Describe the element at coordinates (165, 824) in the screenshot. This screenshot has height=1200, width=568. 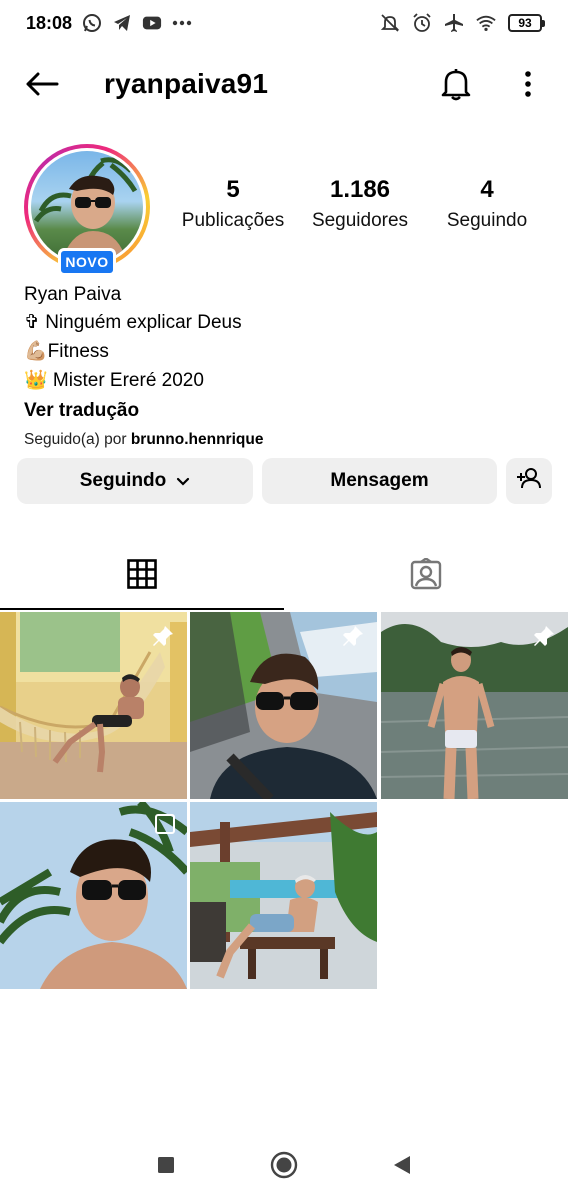
I see `carousel-icon` at that location.